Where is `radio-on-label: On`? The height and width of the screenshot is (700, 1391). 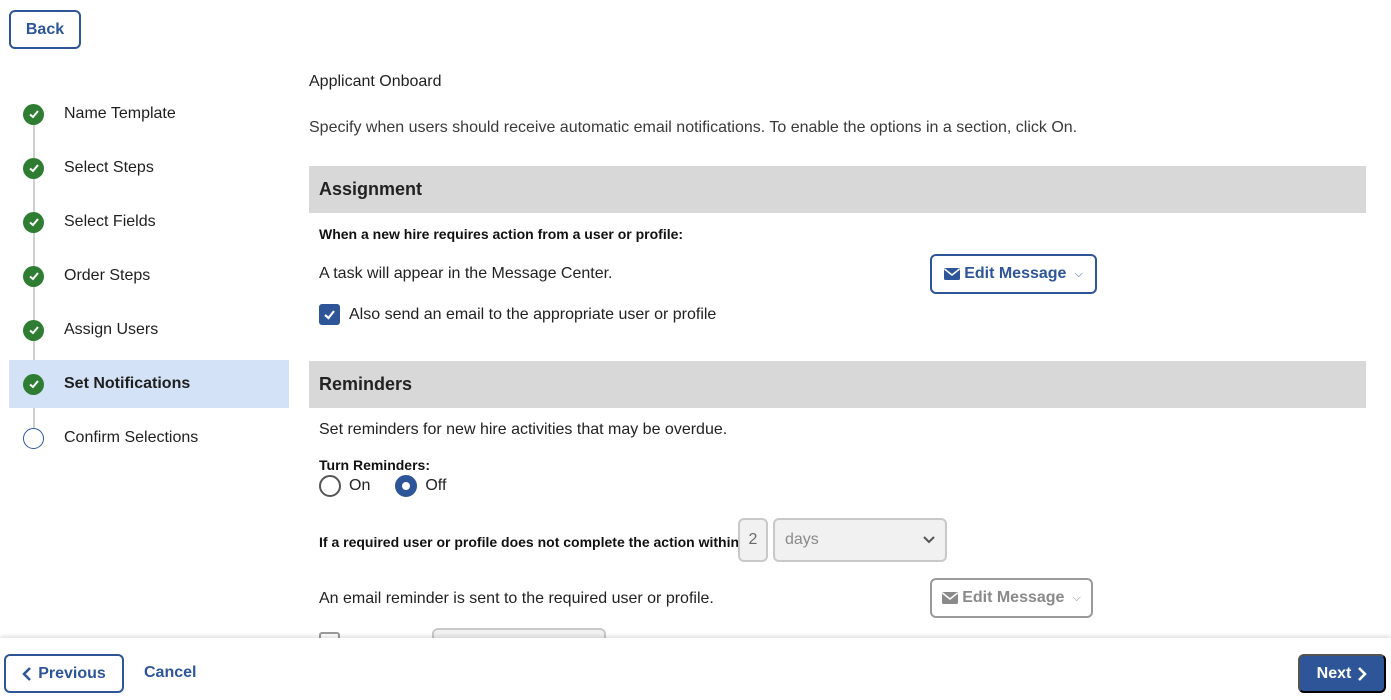
radio-on-label: On is located at coordinates (360, 485).